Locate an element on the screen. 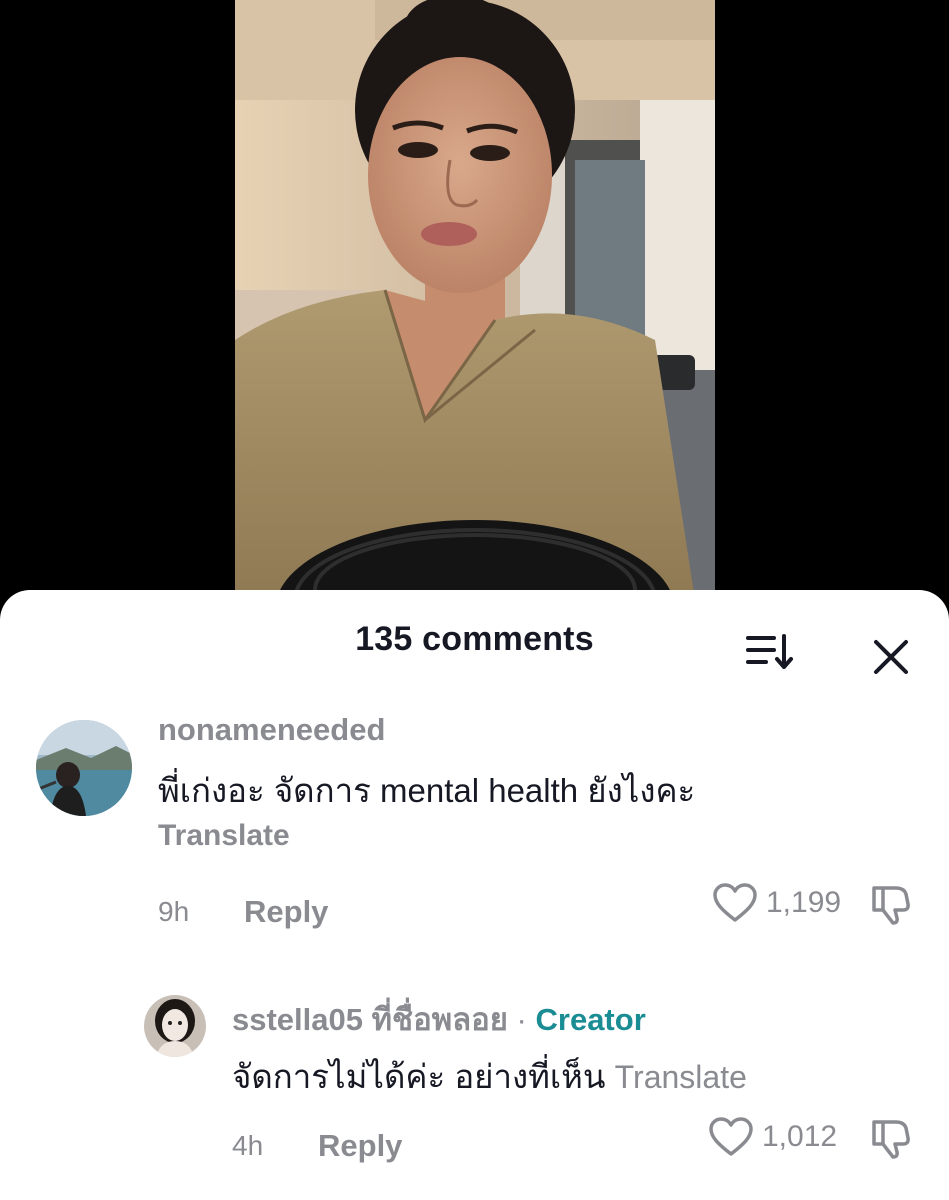 The height and width of the screenshot is (1200, 949). close-icon is located at coordinates (891, 657).